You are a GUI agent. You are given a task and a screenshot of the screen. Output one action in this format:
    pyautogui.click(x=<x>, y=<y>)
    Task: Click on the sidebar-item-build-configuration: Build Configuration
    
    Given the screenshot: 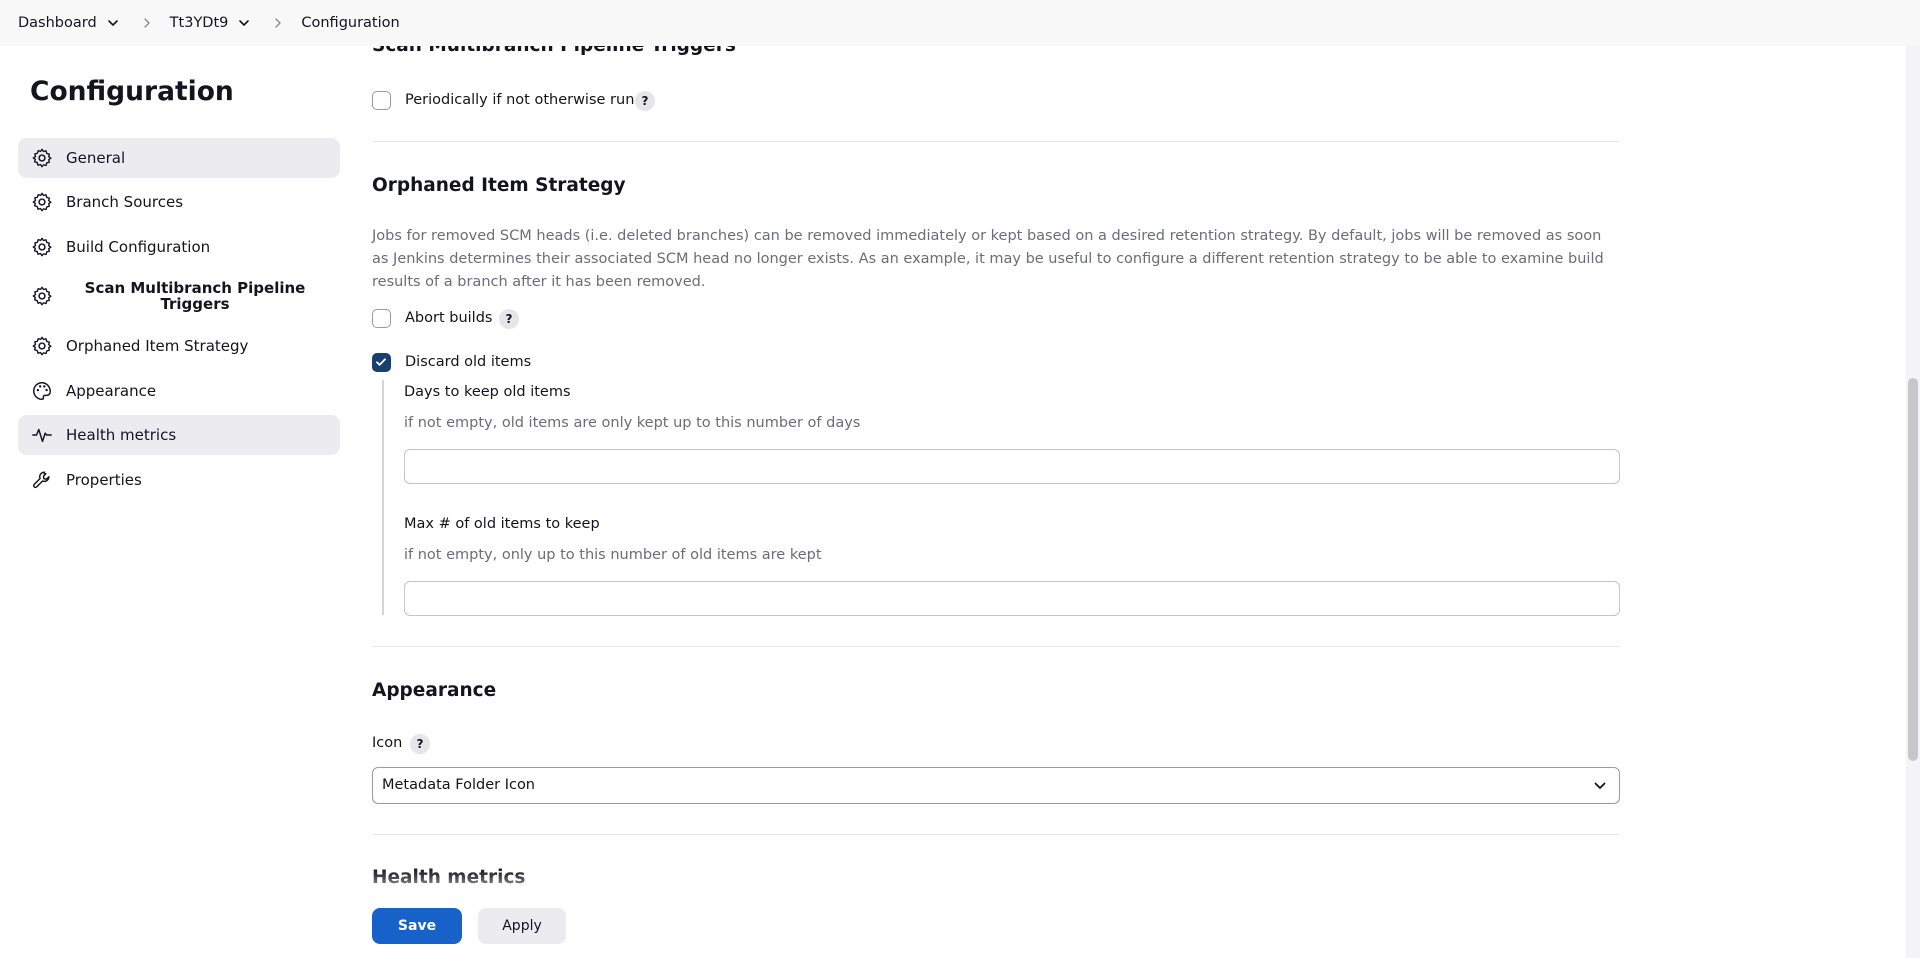 What is the action you would take?
    pyautogui.click(x=179, y=247)
    